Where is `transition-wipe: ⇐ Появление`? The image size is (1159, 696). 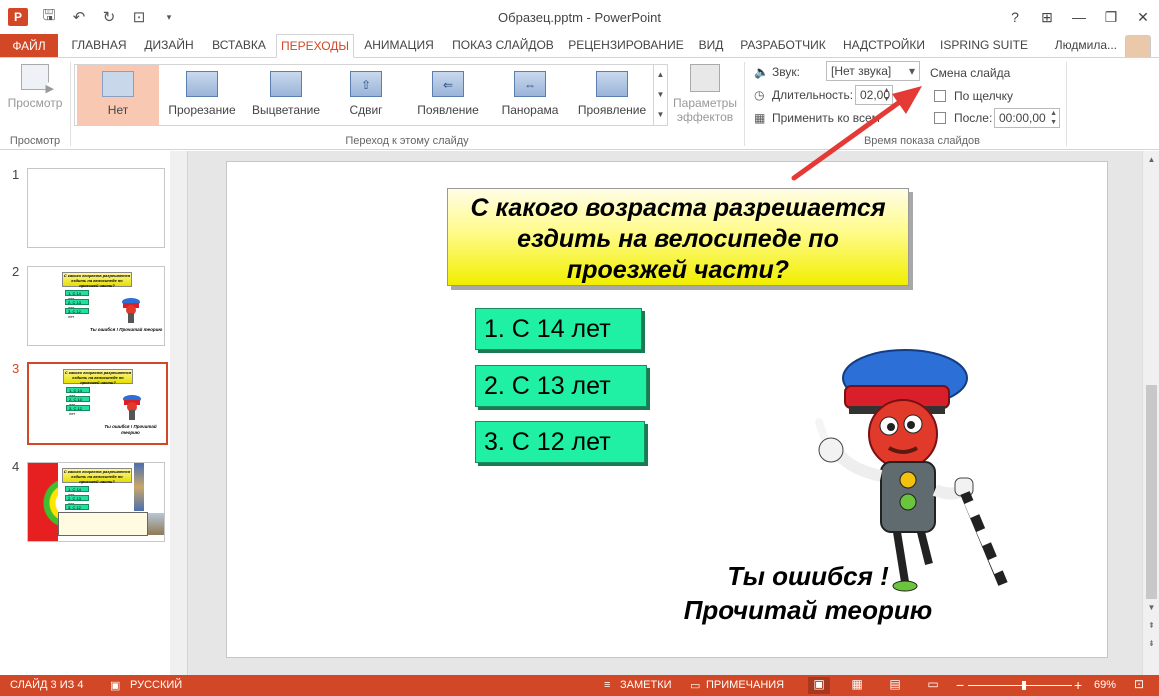
transition-wipe: ⇐ Появление is located at coordinates (448, 95).